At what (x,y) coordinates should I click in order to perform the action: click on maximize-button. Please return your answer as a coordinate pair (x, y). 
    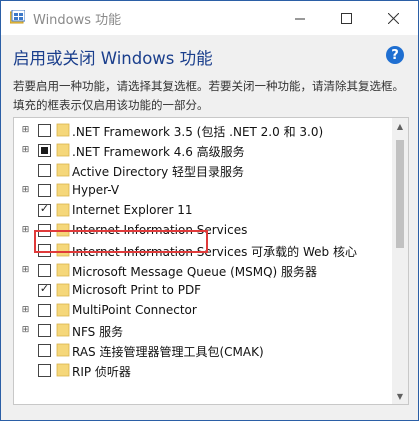
    Looking at the image, I should click on (346, 18).